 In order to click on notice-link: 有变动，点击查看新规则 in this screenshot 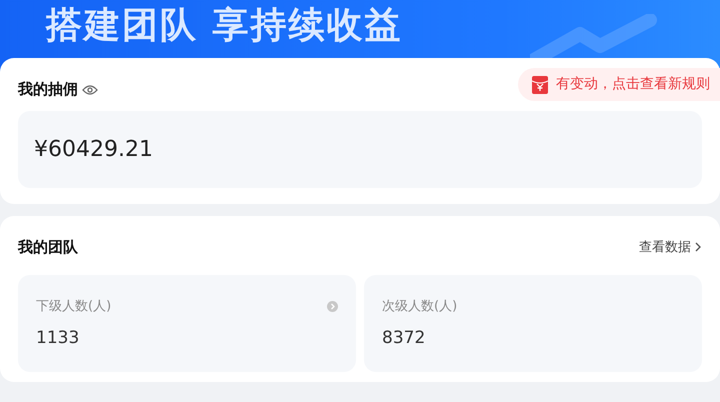, I will do `click(619, 84)`.